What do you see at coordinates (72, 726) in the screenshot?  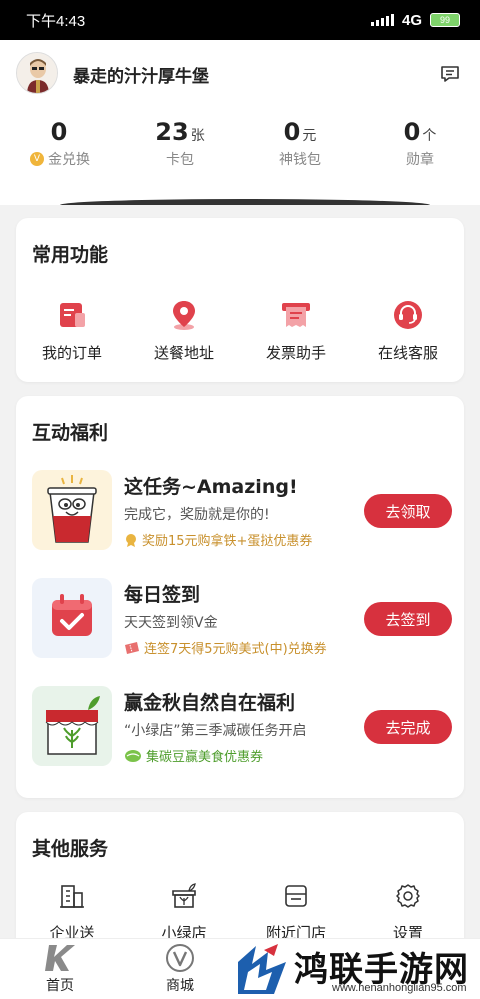 I see `green-store-image` at bounding box center [72, 726].